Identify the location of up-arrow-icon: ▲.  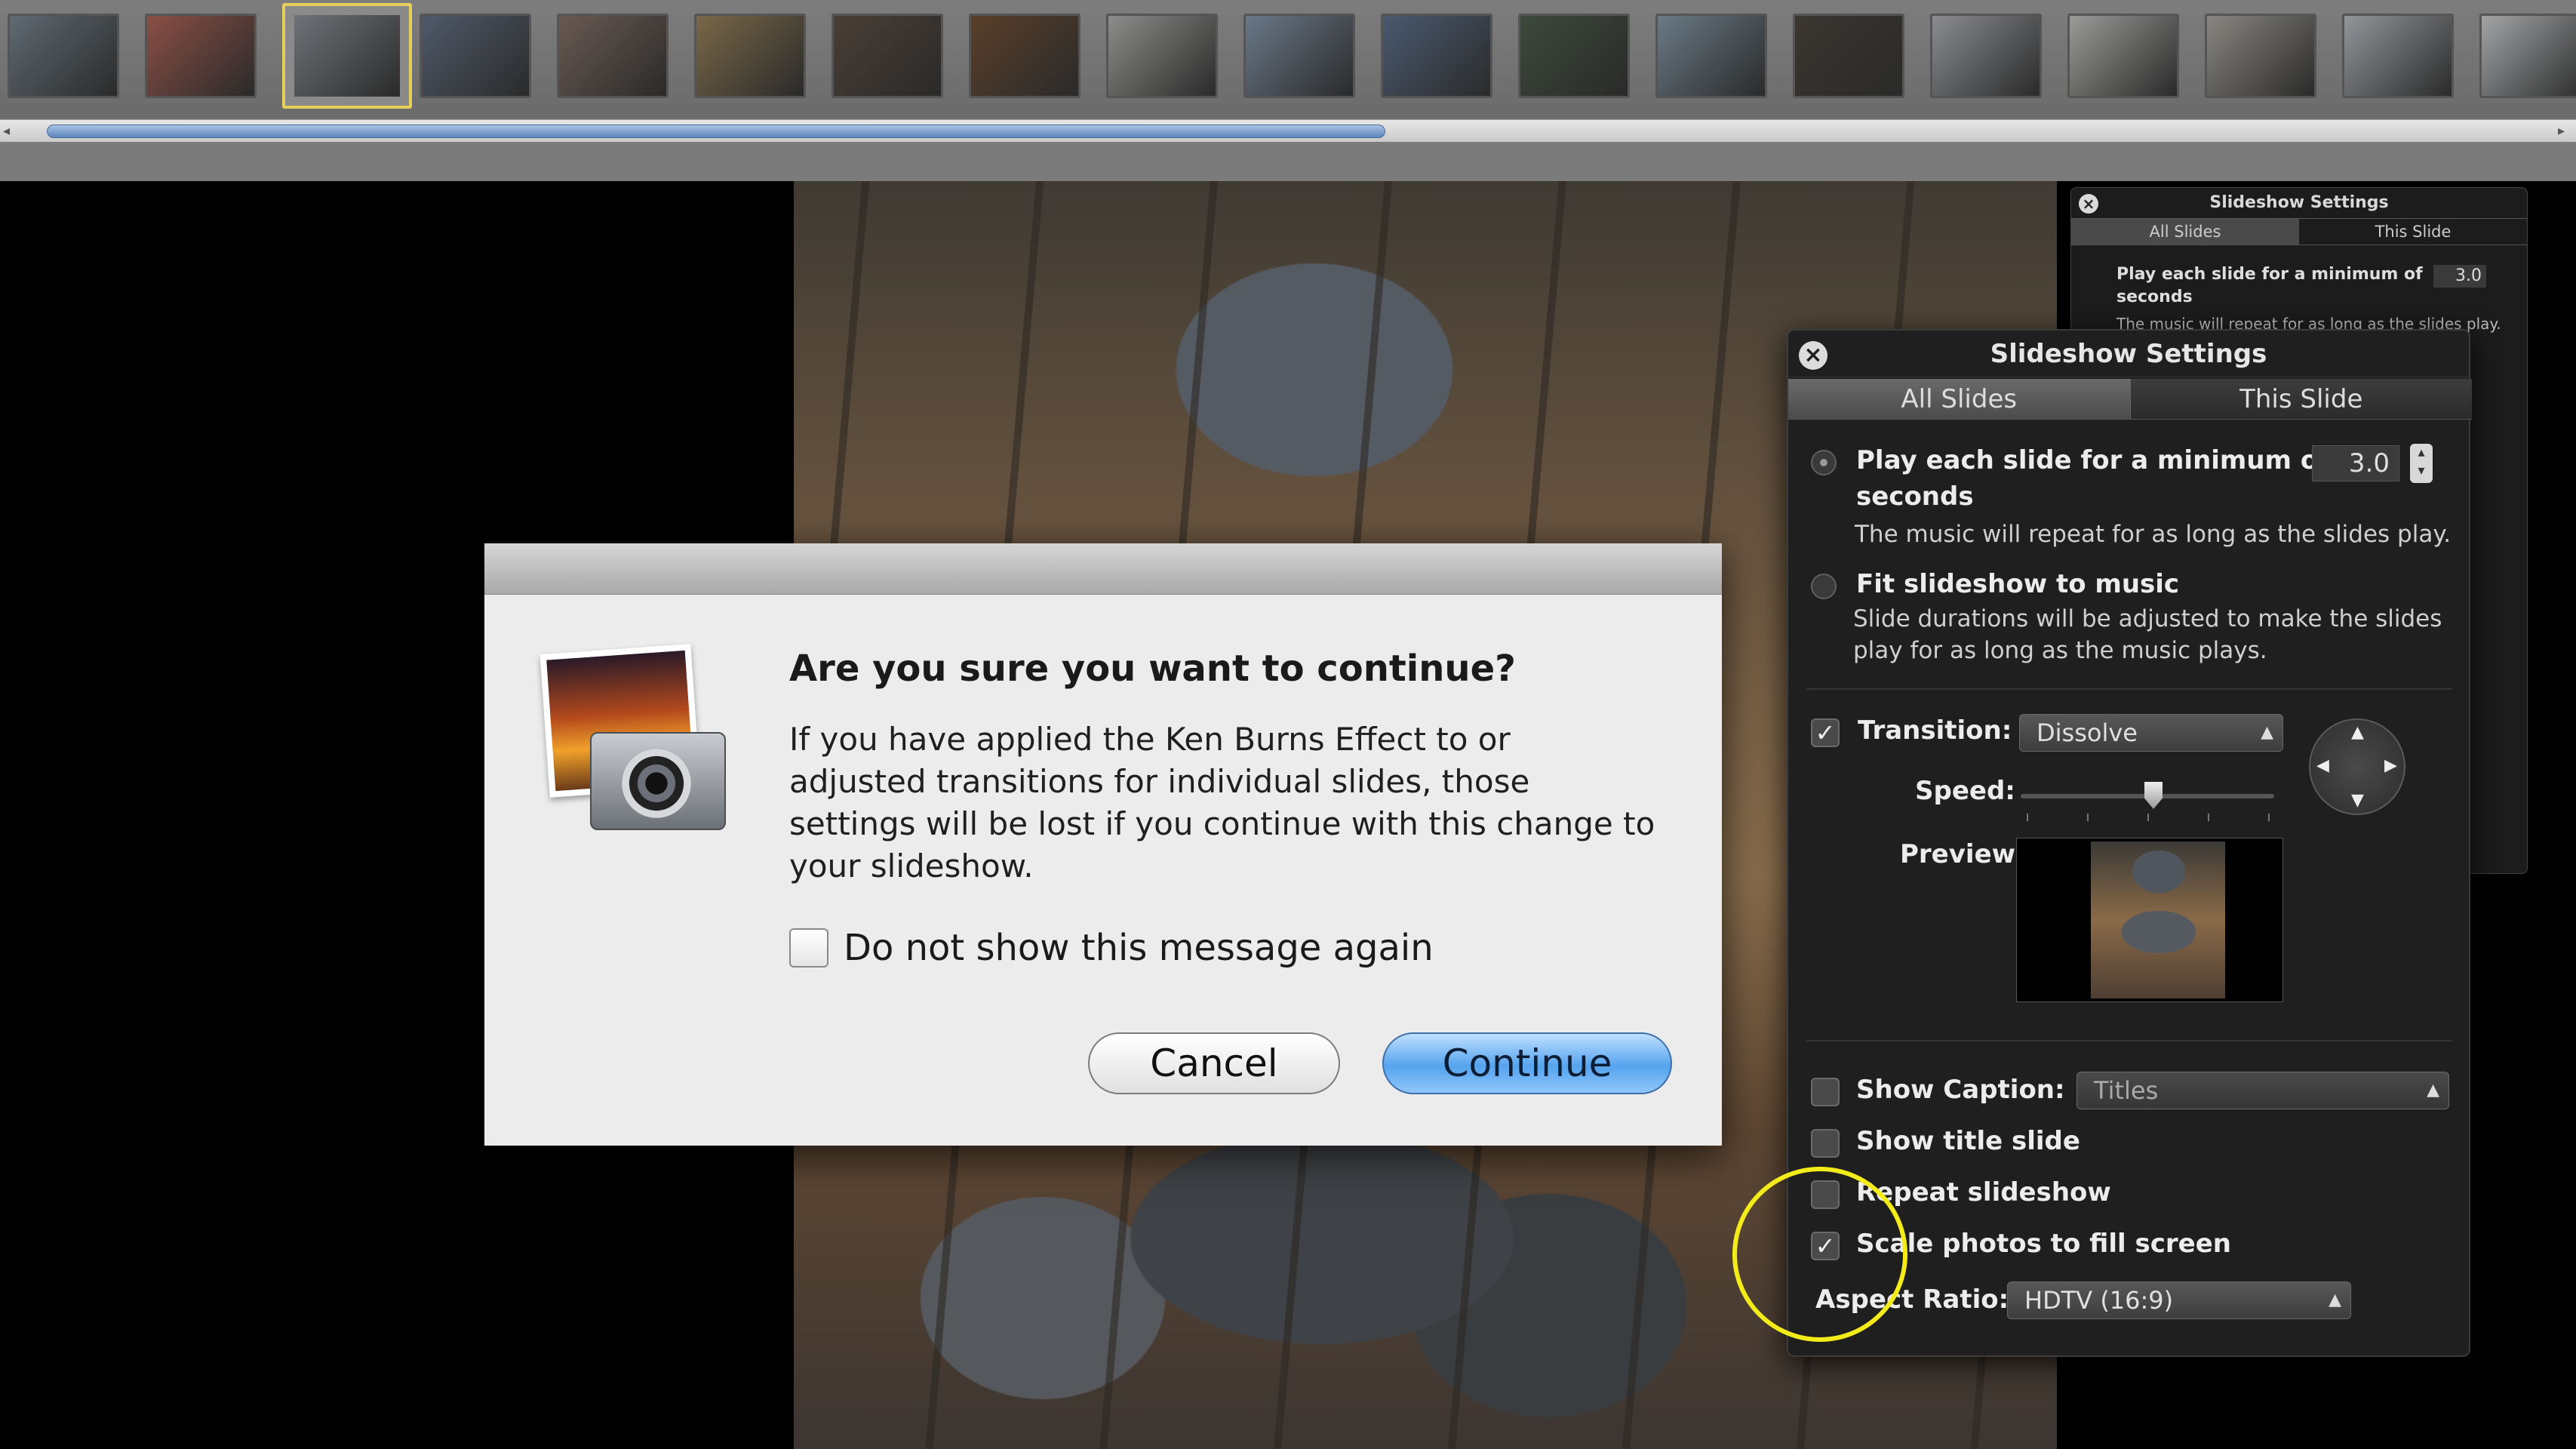
(2357, 732).